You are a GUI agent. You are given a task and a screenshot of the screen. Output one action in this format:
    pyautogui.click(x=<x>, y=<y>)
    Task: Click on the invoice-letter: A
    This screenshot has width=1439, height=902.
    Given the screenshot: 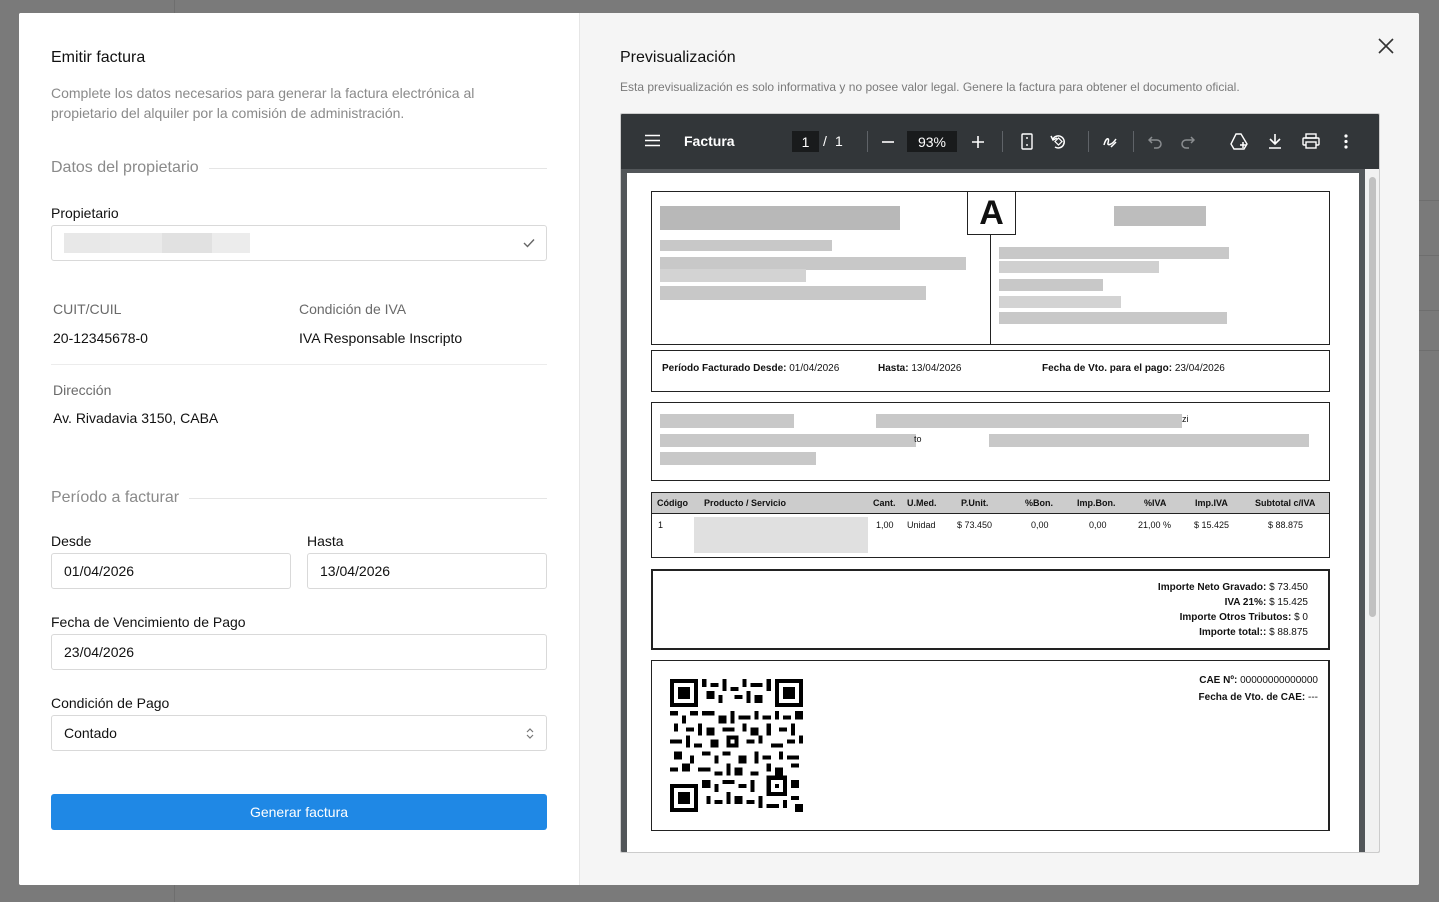 What is the action you would take?
    pyautogui.click(x=991, y=213)
    